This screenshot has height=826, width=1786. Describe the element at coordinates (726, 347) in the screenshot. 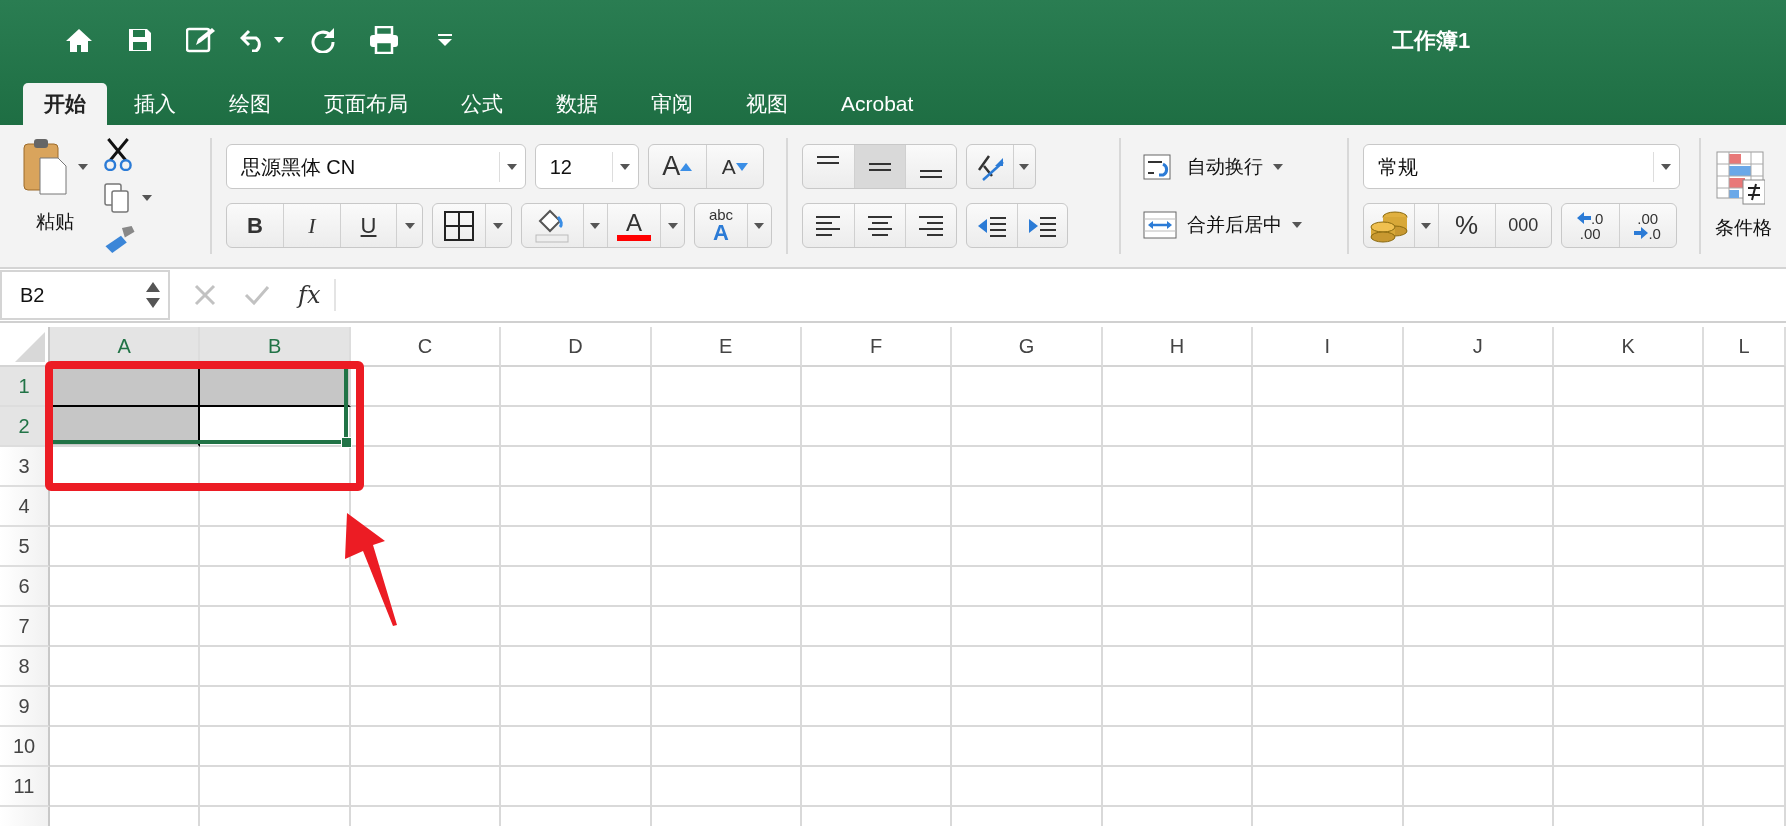

I see `column-header: E` at that location.